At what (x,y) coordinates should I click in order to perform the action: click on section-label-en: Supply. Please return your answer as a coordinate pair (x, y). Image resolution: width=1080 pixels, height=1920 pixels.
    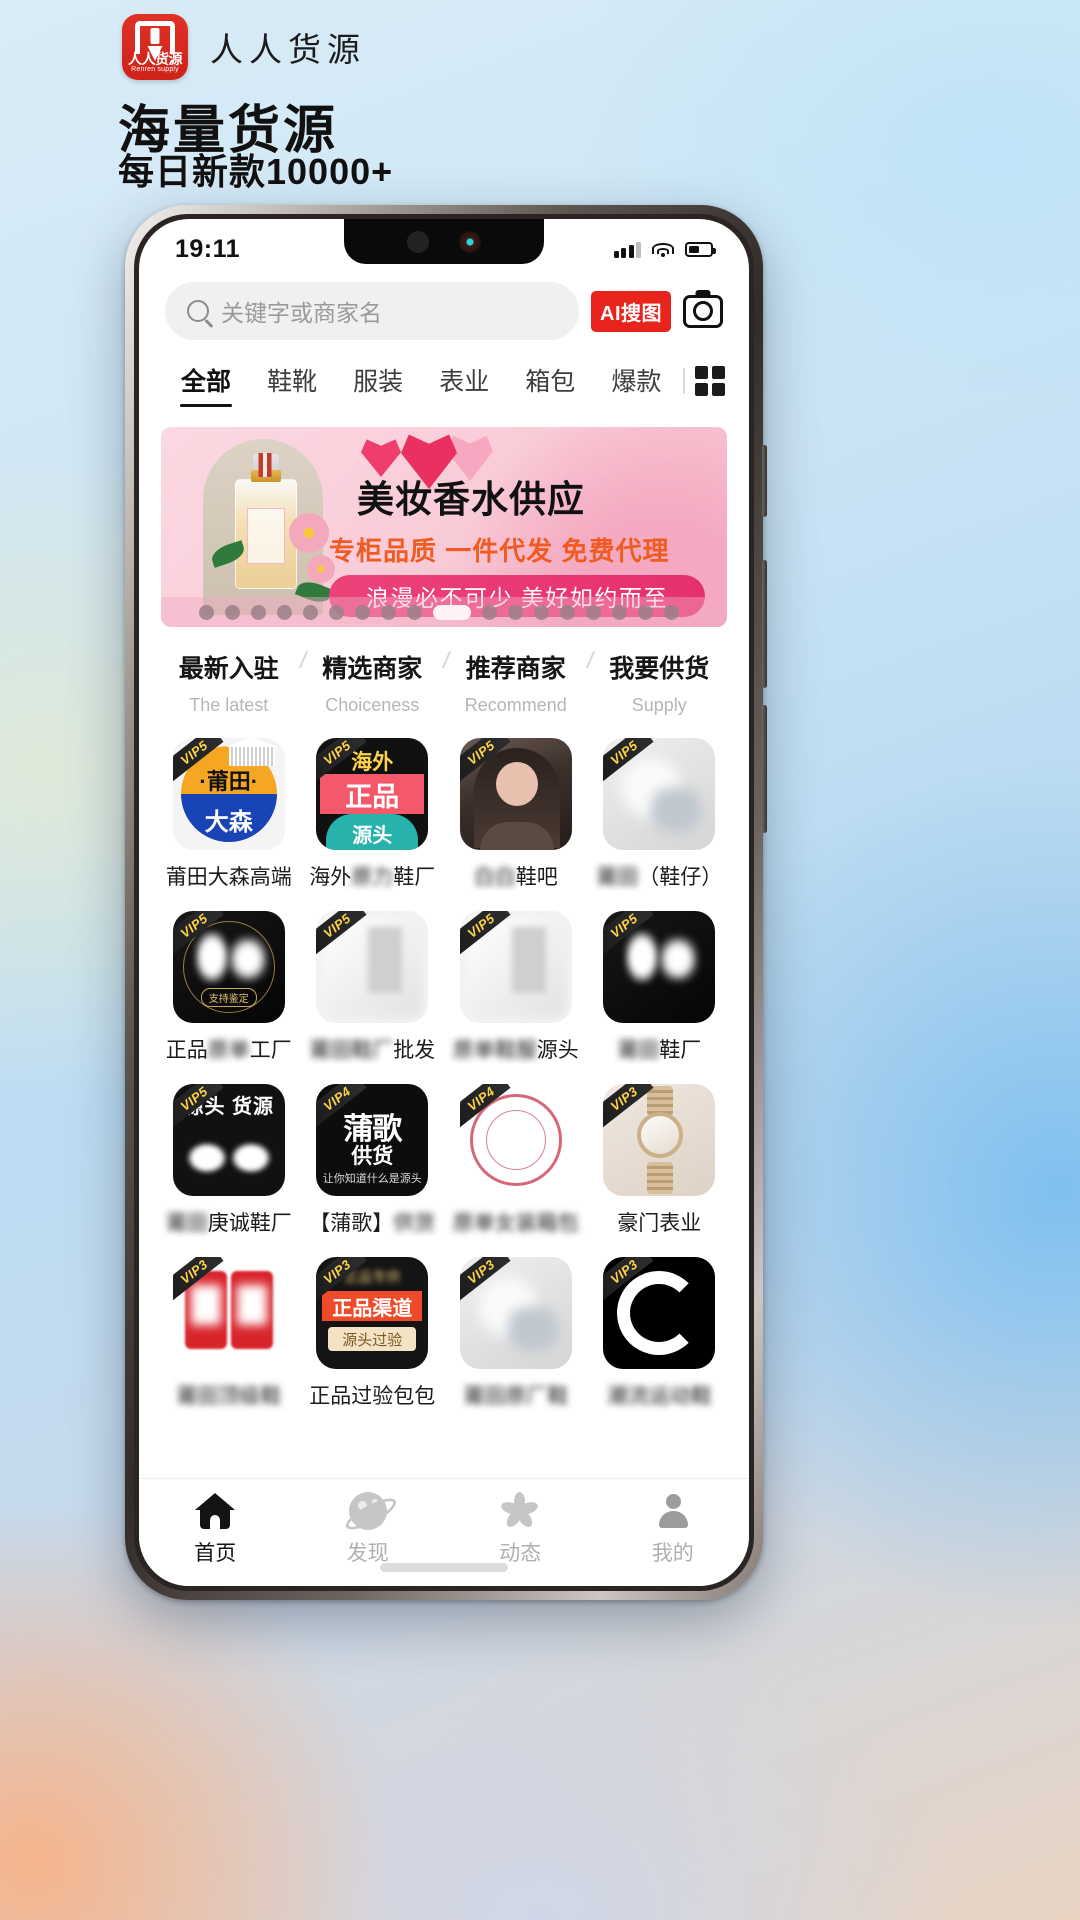
    Looking at the image, I should click on (659, 705).